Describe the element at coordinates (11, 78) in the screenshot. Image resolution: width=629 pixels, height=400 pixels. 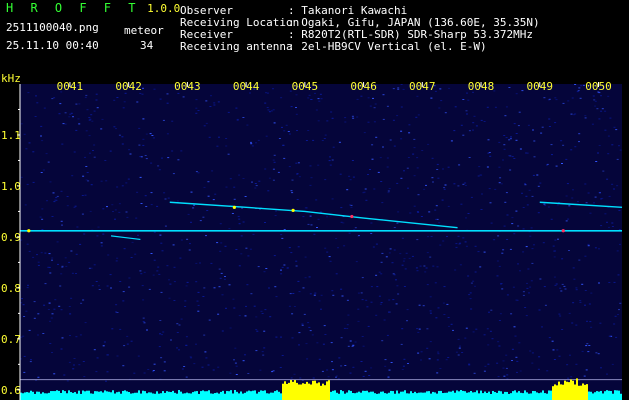
I see `y-axis-label: kHz` at that location.